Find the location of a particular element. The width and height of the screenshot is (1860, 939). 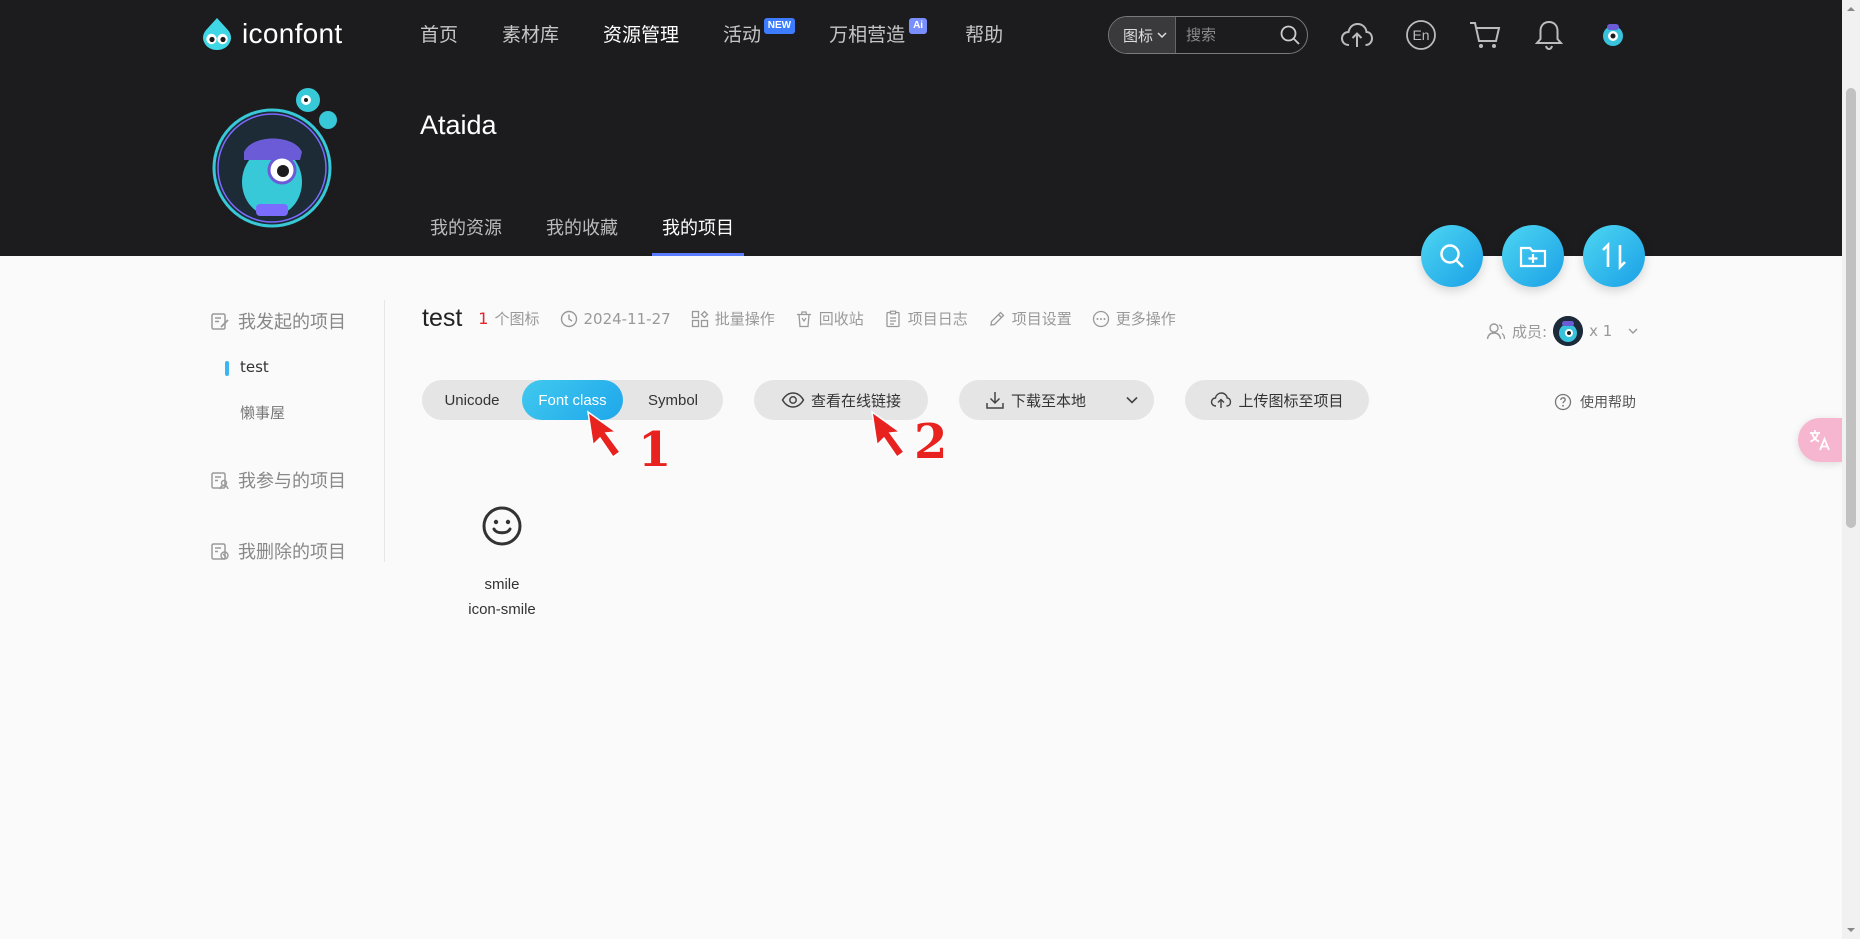

fab-sort-button is located at coordinates (1614, 256).